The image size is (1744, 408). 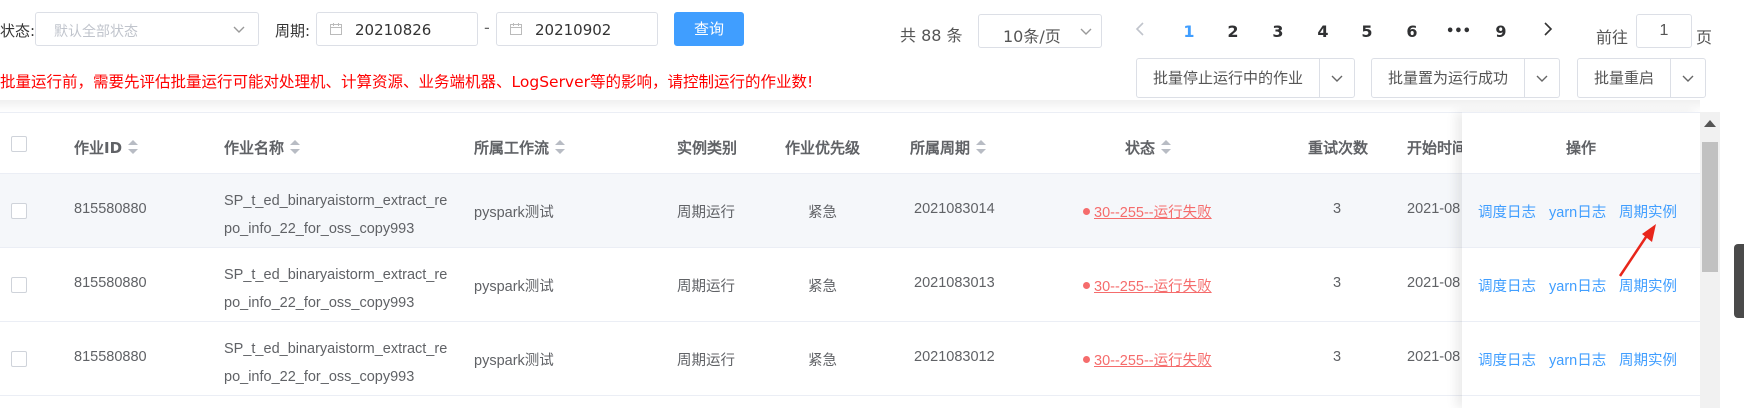 What do you see at coordinates (1040, 31) in the screenshot?
I see `page-size-select: 10条/页` at bounding box center [1040, 31].